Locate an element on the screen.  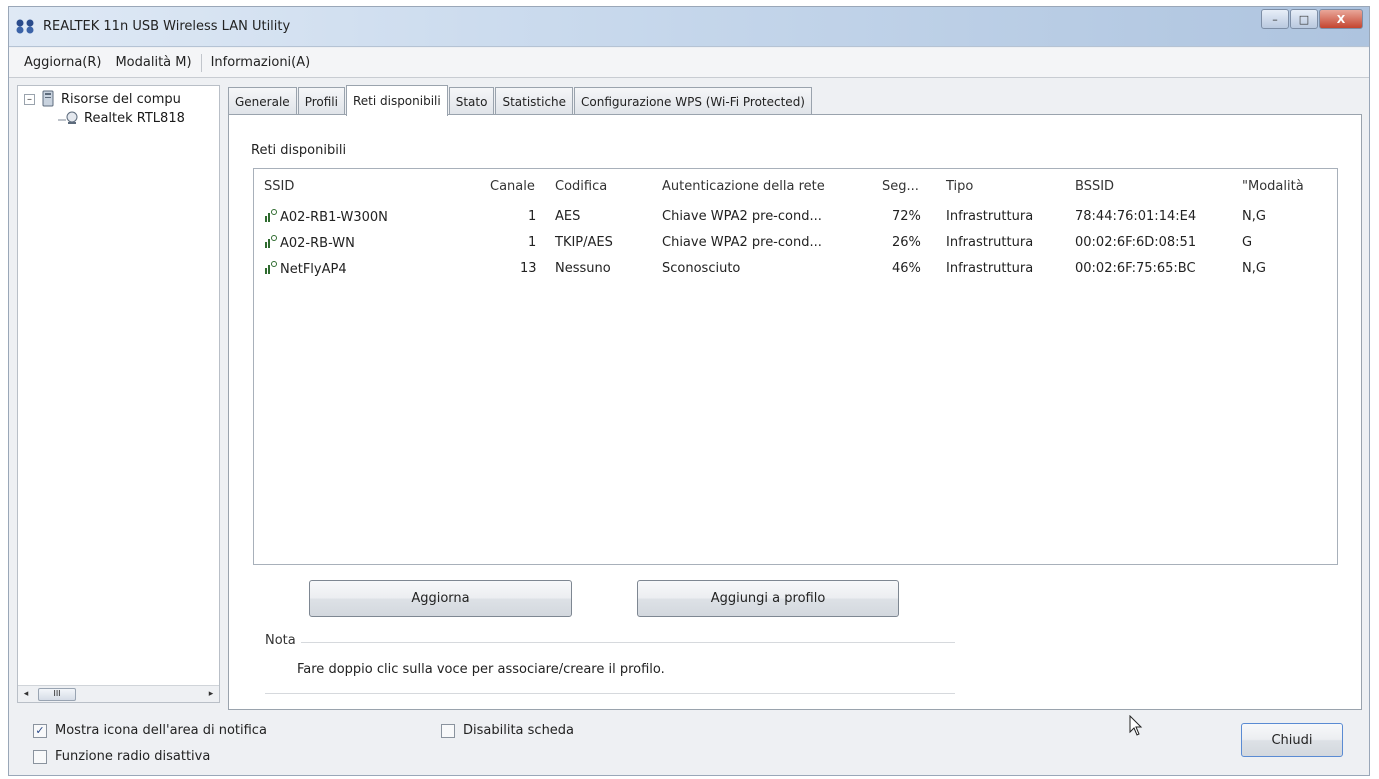
tree-node-computer-label: Risorse del compu is located at coordinates (121, 99).